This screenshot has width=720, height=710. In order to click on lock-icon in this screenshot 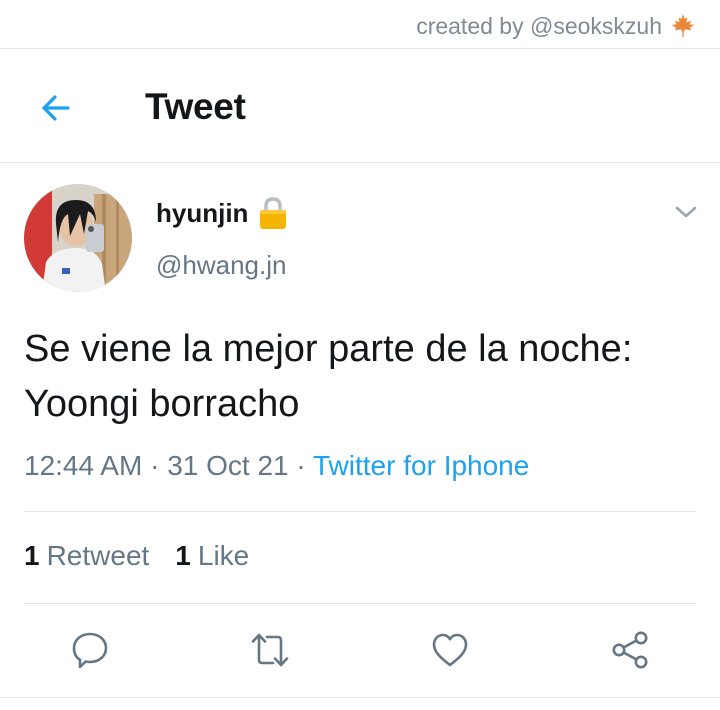, I will do `click(273, 213)`.